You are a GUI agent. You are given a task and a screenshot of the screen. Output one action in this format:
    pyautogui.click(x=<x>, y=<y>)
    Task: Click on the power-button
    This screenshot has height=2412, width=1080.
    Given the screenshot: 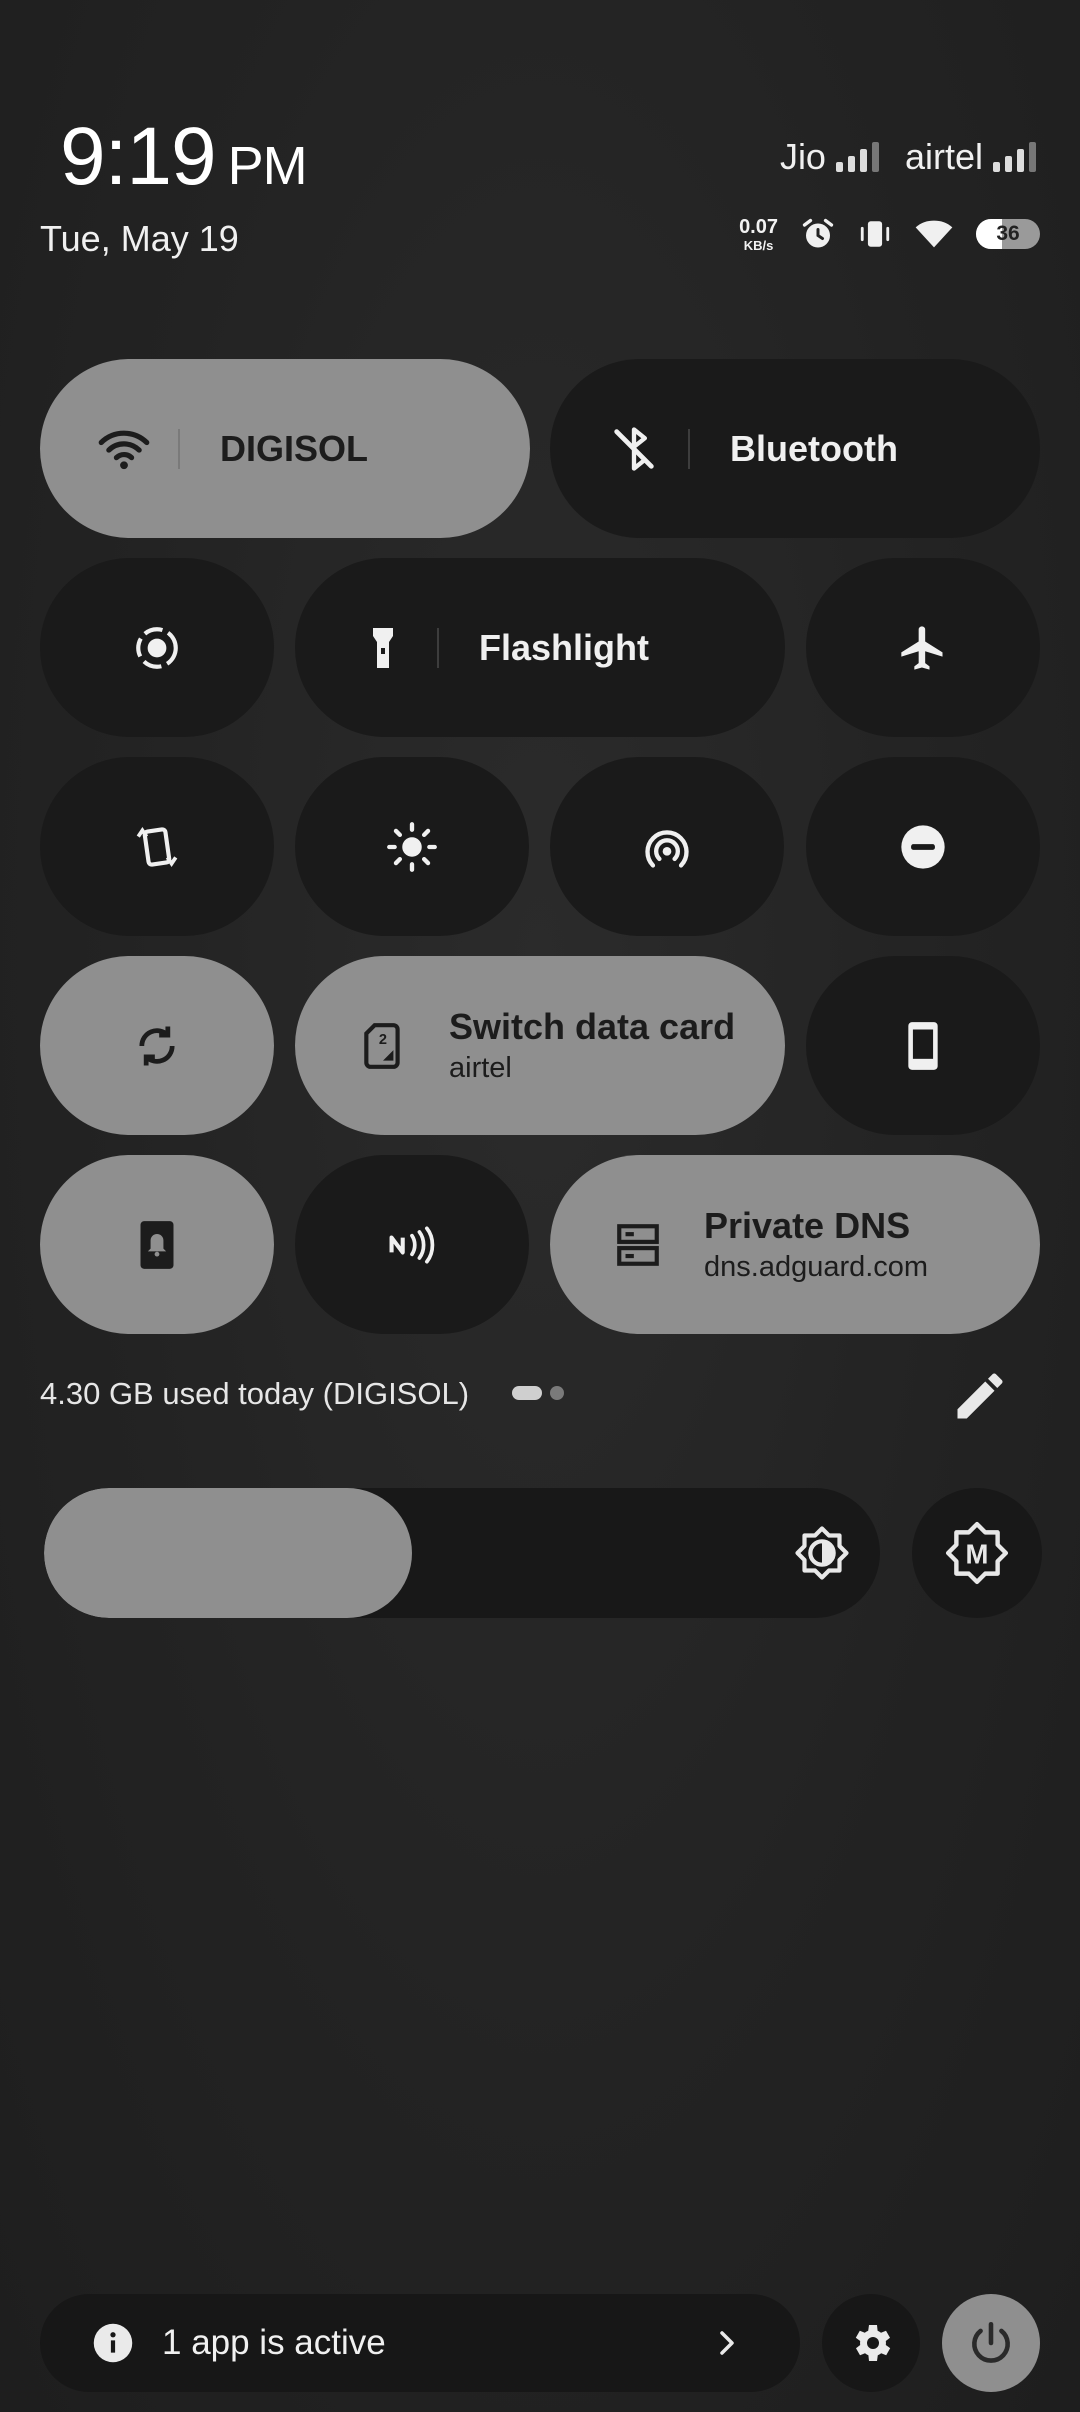 What is the action you would take?
    pyautogui.click(x=991, y=2343)
    